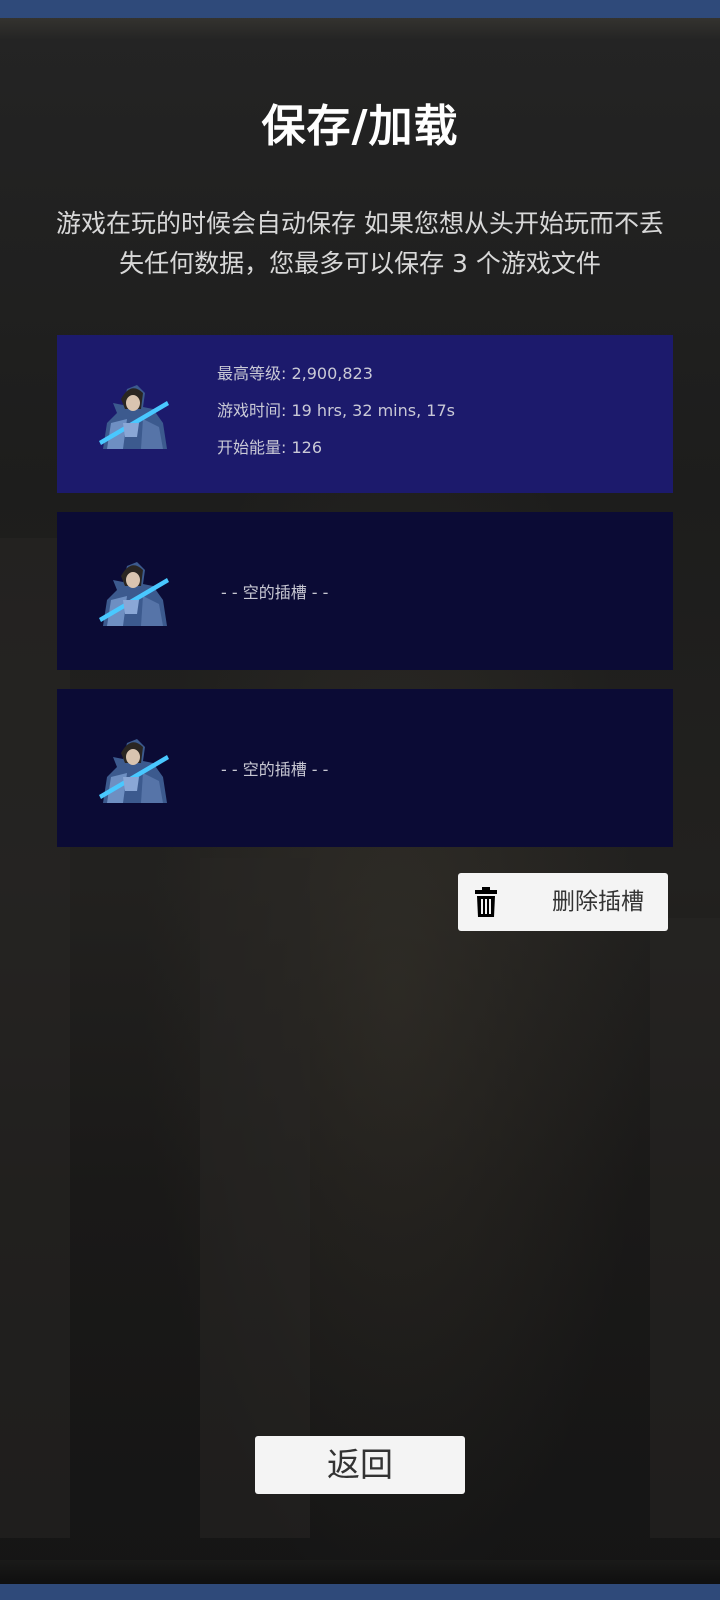 The height and width of the screenshot is (1600, 720). Describe the element at coordinates (685, 1228) in the screenshot. I see `background-tower-right` at that location.